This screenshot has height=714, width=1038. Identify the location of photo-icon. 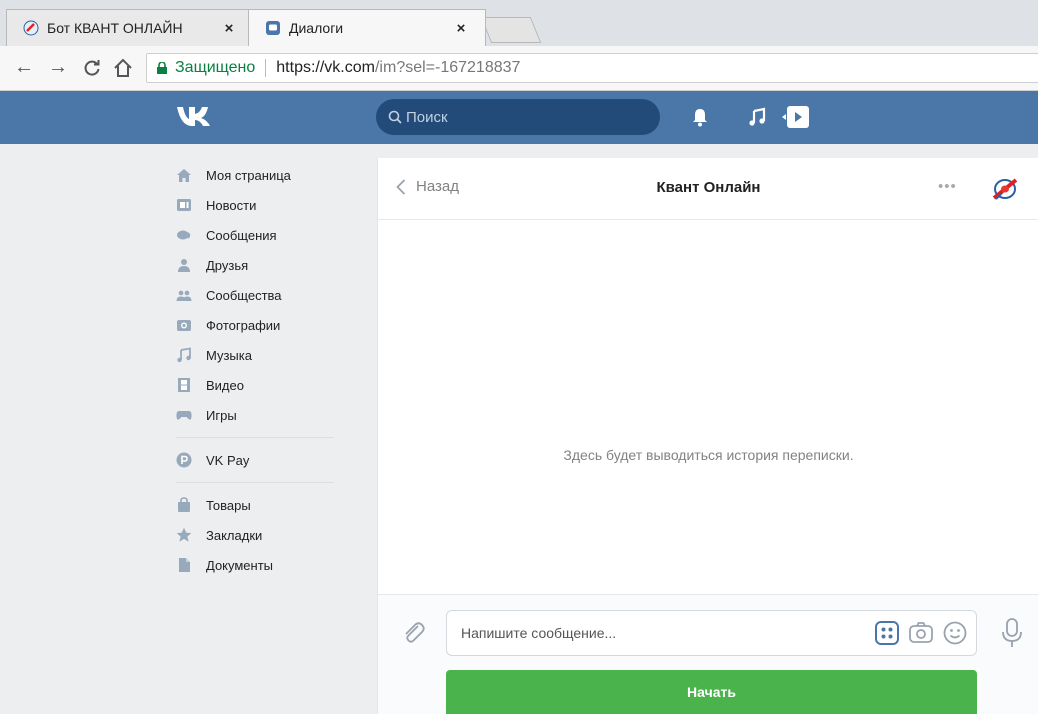
(184, 325).